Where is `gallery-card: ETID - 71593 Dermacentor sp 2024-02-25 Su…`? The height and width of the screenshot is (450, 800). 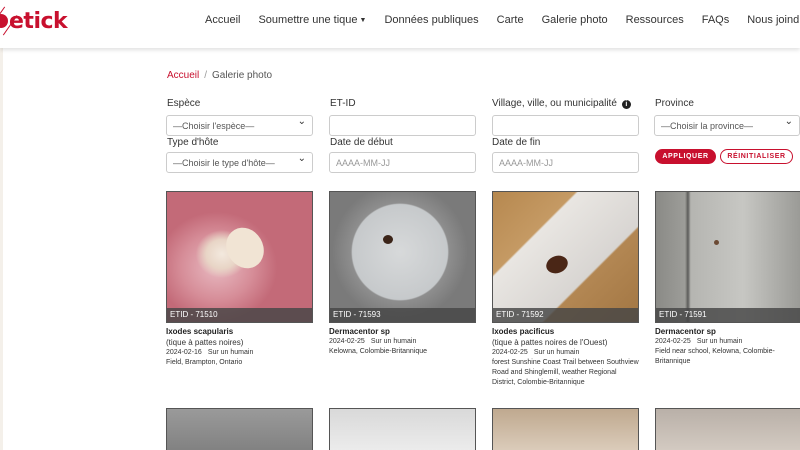
gallery-card: ETID - 71593 Dermacentor sp 2024-02-25 Su… is located at coordinates (402, 274).